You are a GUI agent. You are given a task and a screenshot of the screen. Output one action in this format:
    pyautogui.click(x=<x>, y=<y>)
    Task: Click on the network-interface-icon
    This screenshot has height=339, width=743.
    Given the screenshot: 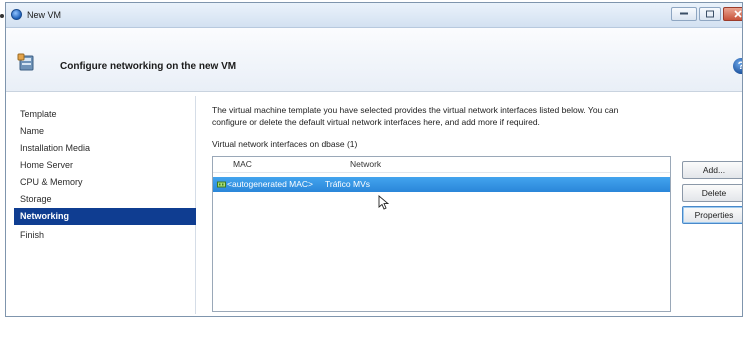 What is the action you would take?
    pyautogui.click(x=221, y=184)
    